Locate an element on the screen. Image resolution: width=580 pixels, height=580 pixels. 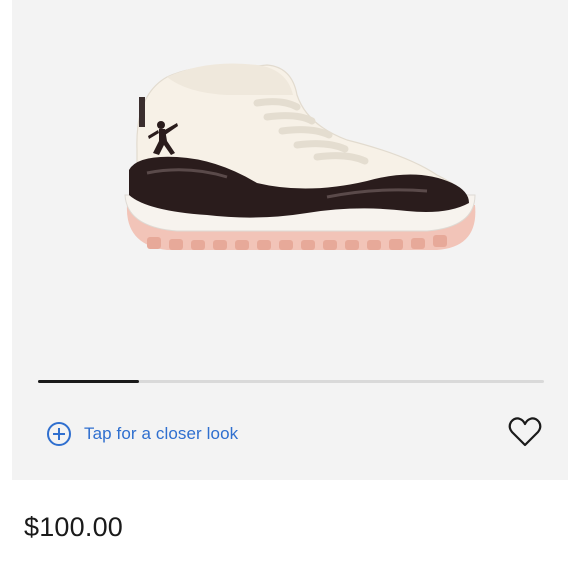
closer-look-label: Tap for a closer look is located at coordinates (161, 433).